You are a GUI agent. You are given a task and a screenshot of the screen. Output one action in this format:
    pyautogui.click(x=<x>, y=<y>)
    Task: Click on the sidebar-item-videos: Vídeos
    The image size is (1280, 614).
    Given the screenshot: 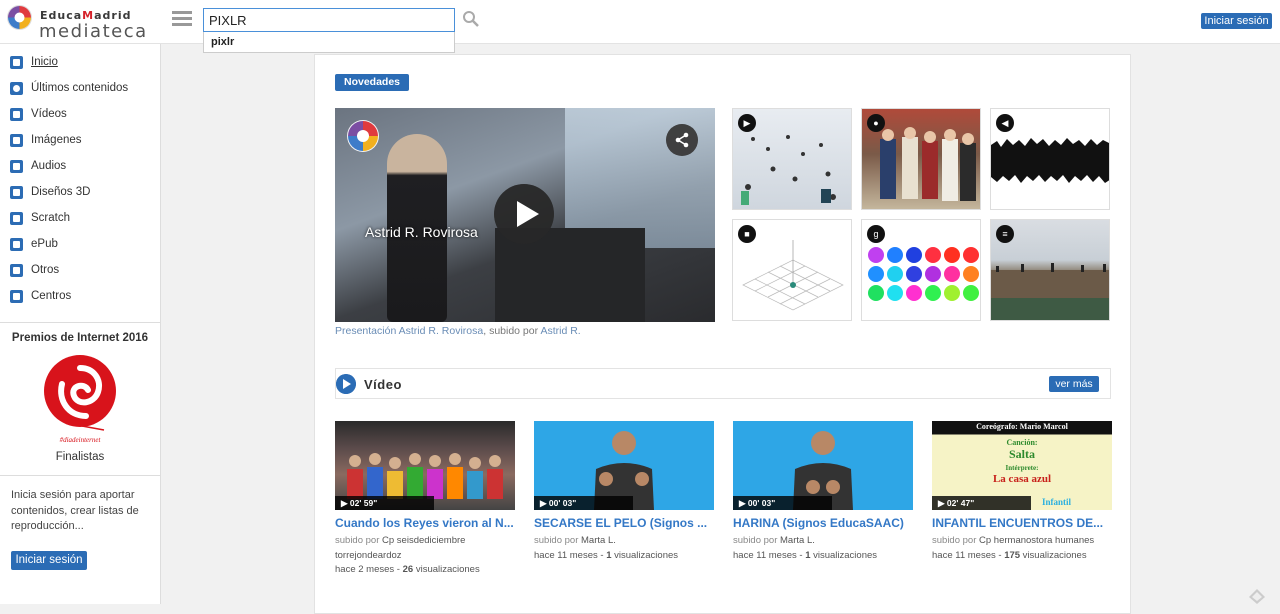 What is the action you would take?
    pyautogui.click(x=38, y=114)
    